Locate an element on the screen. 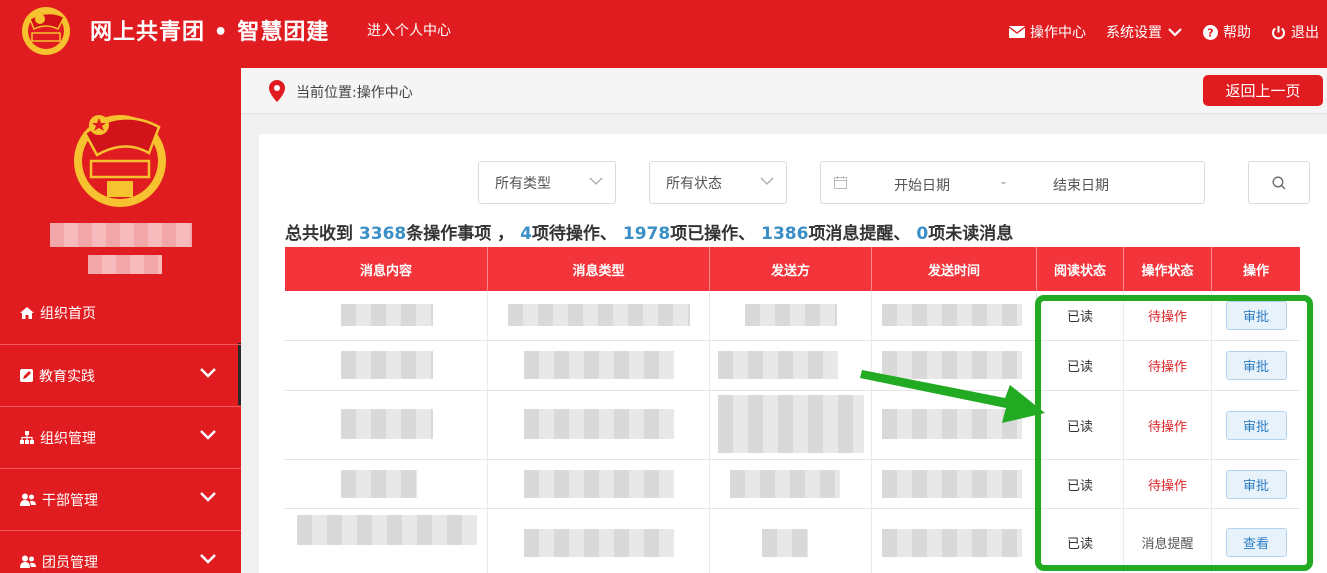 The image size is (1327, 573). view-button: 查看 is located at coordinates (1256, 542).